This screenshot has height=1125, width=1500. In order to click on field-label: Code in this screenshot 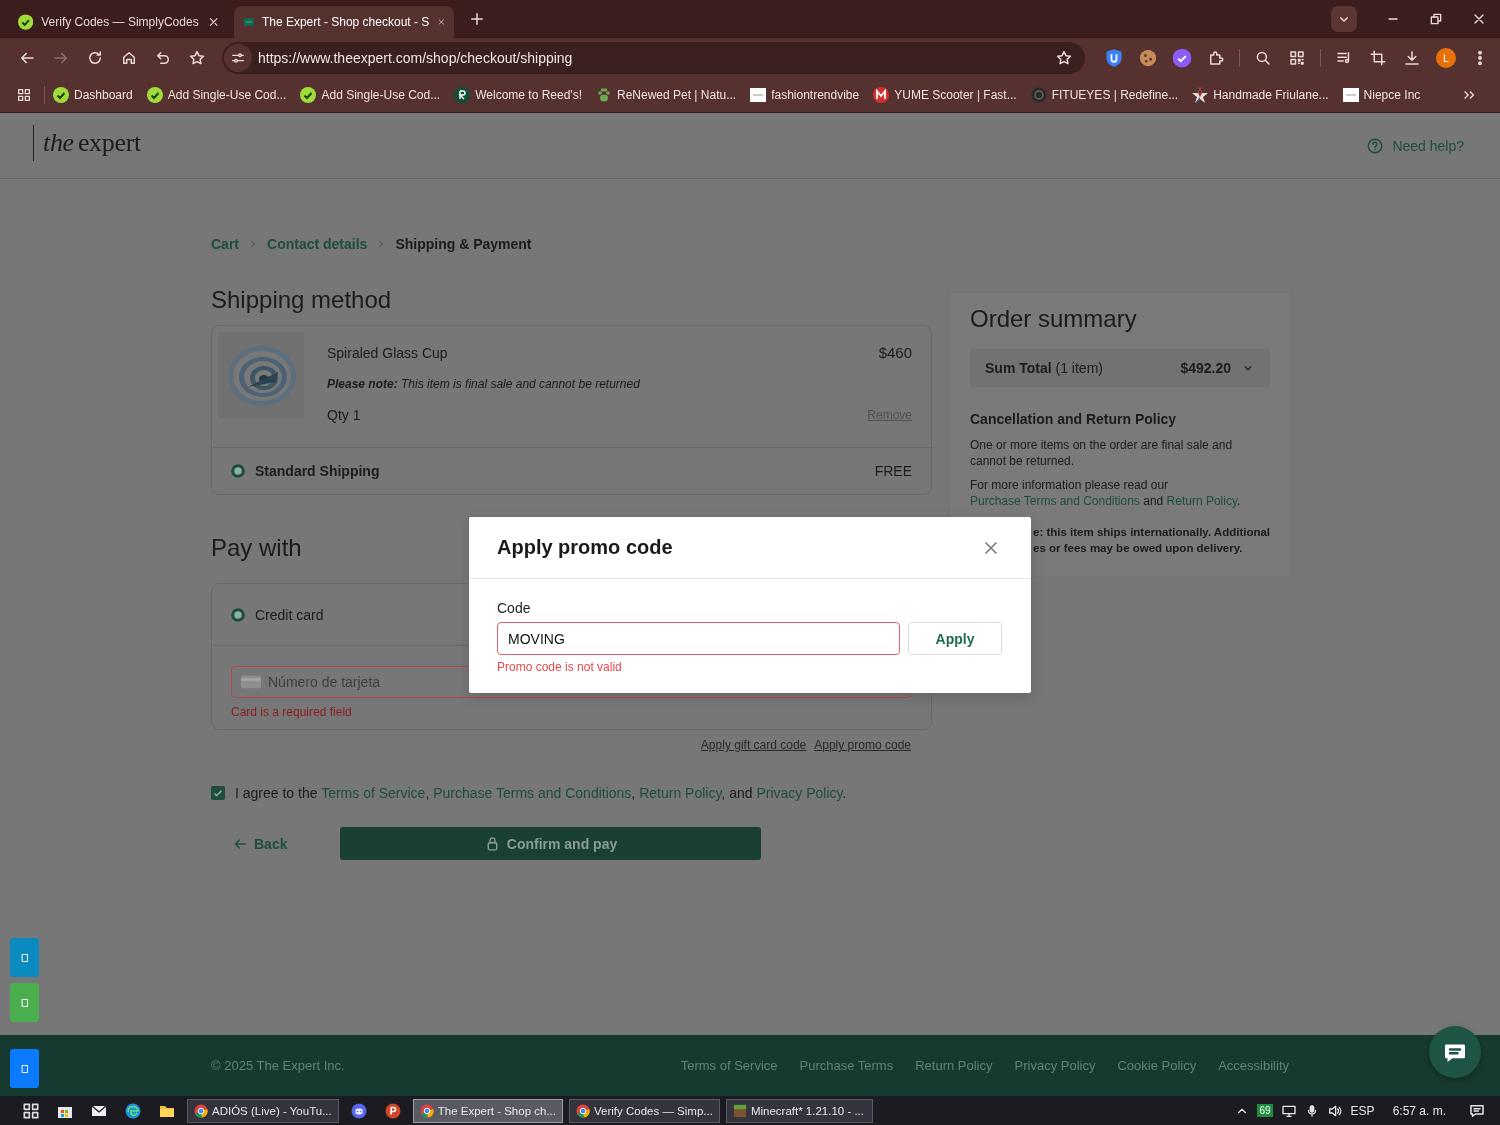, I will do `click(514, 608)`.